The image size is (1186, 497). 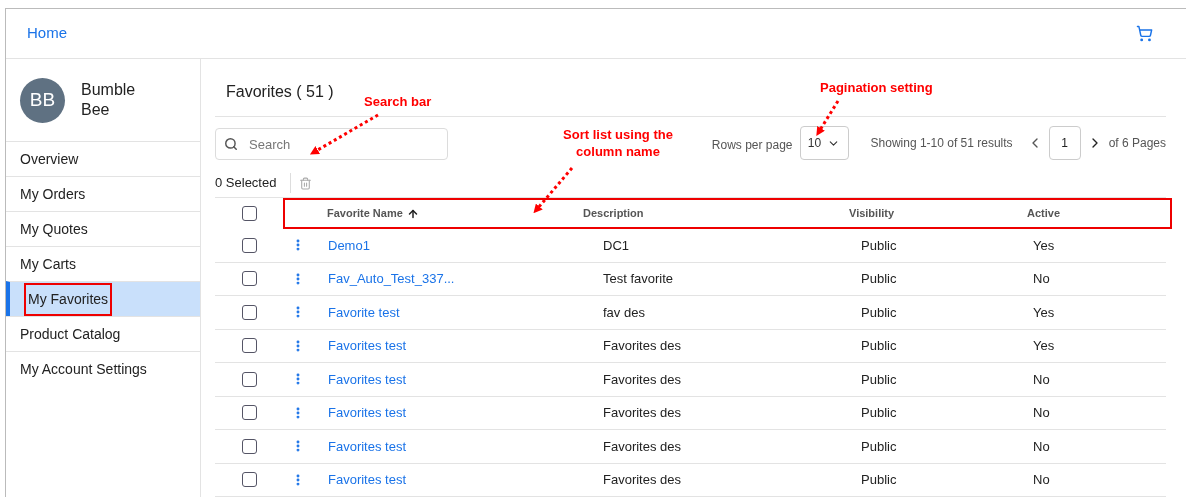 I want to click on rows-per-page-label: Rows per page, so click(x=752, y=146).